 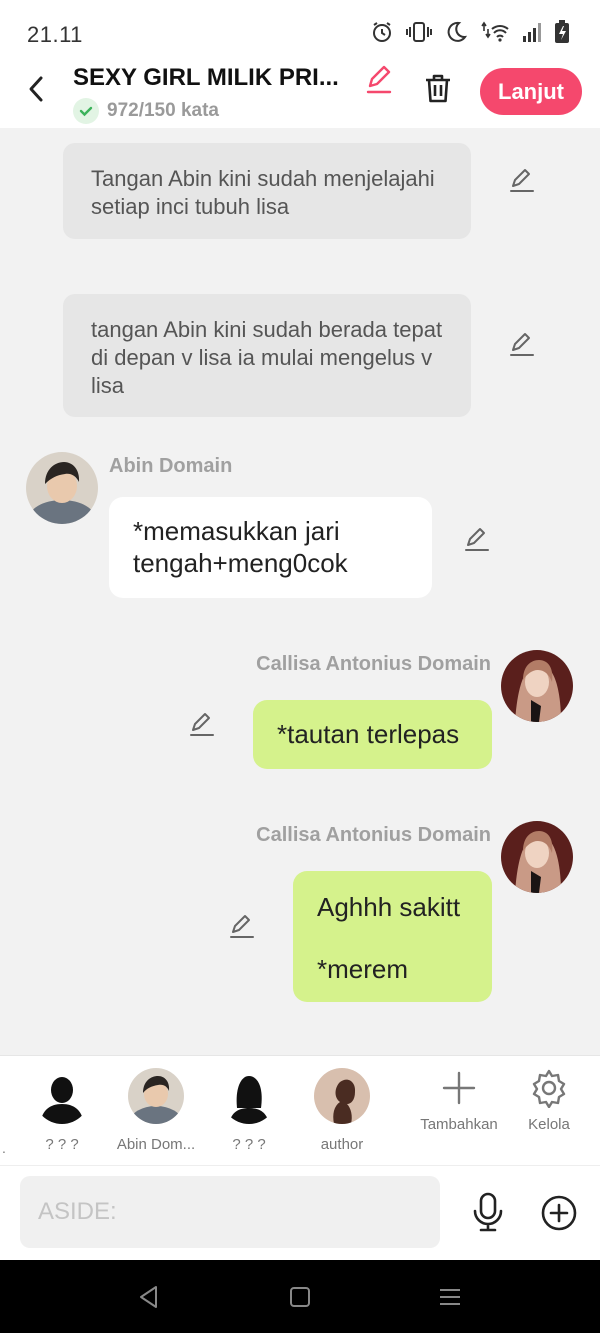 What do you see at coordinates (389, 907) in the screenshot?
I see `message-text: Aghhh sakitt` at bounding box center [389, 907].